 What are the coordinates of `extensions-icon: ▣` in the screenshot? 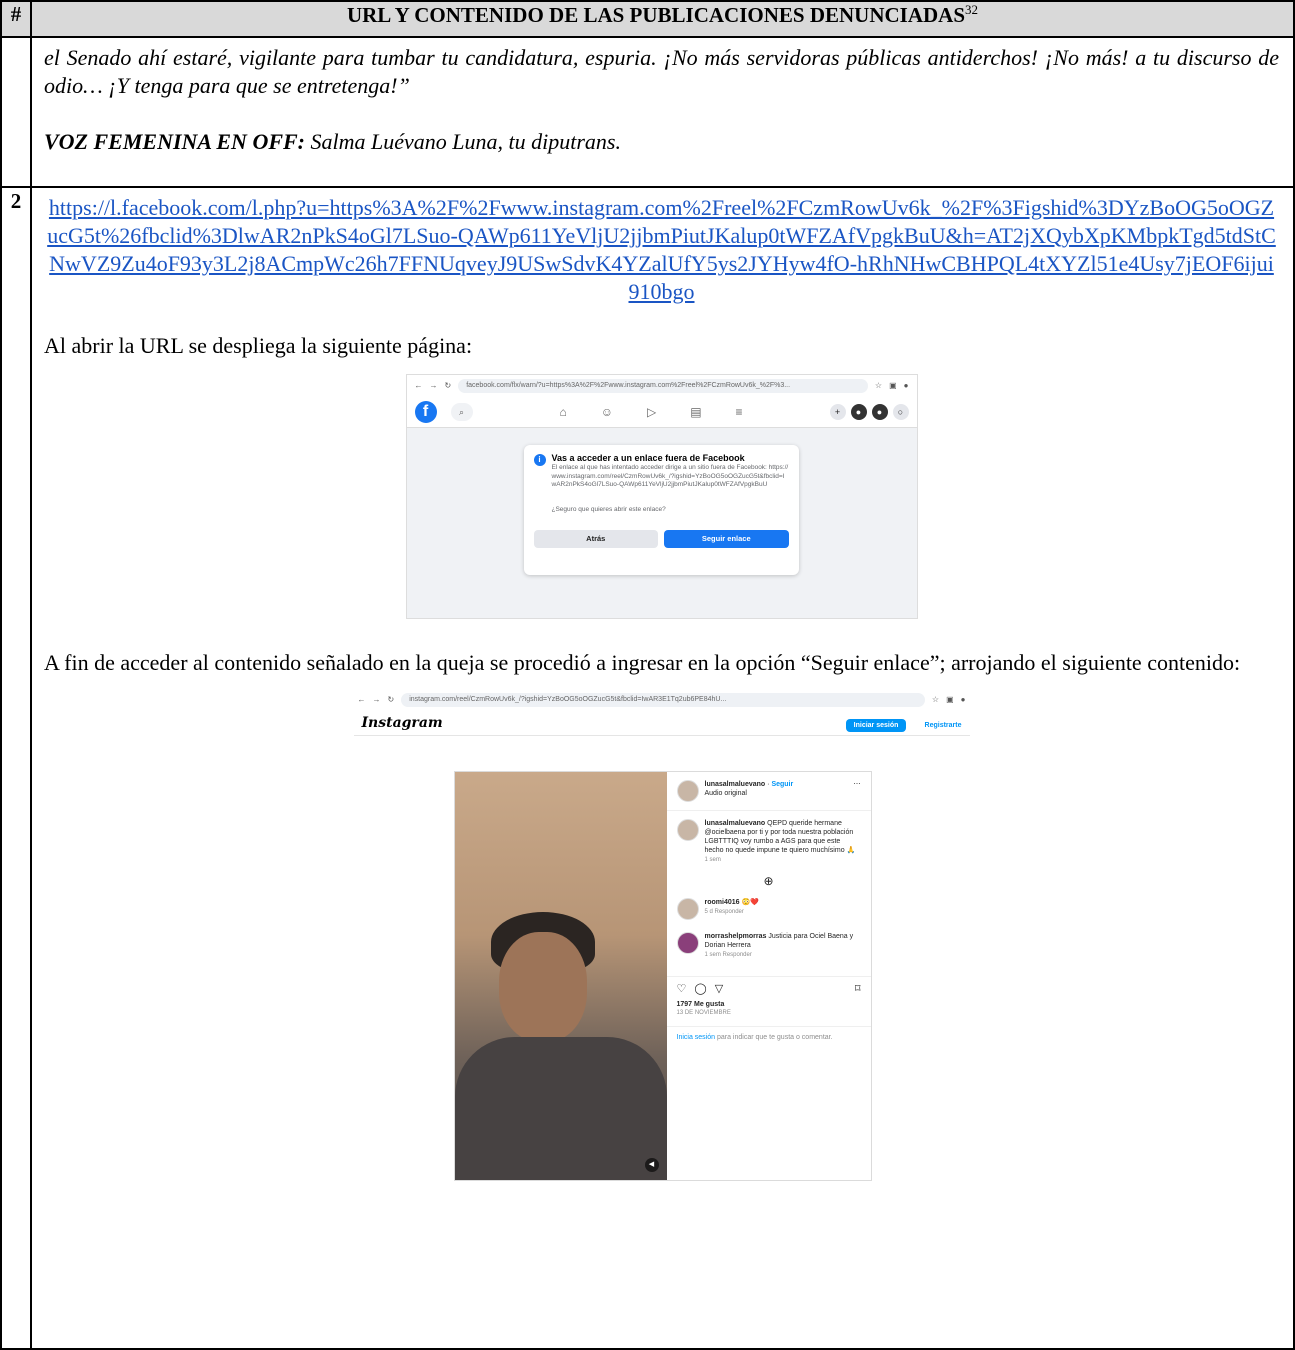 It's located at (893, 385).